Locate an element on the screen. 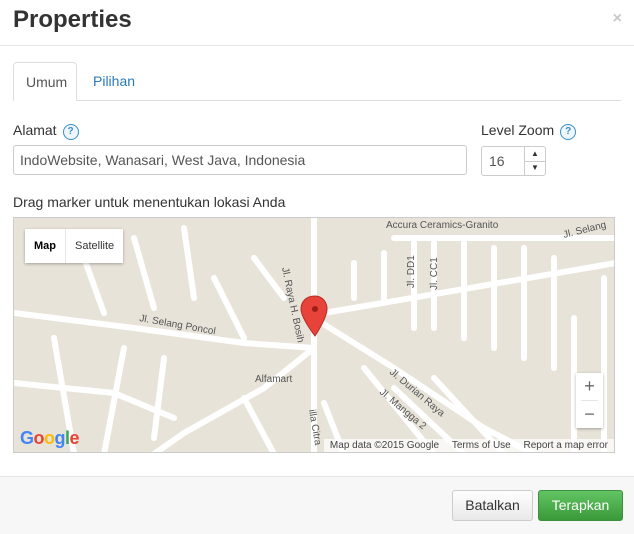 This screenshot has width=634, height=534. marker-dot is located at coordinates (315, 309).